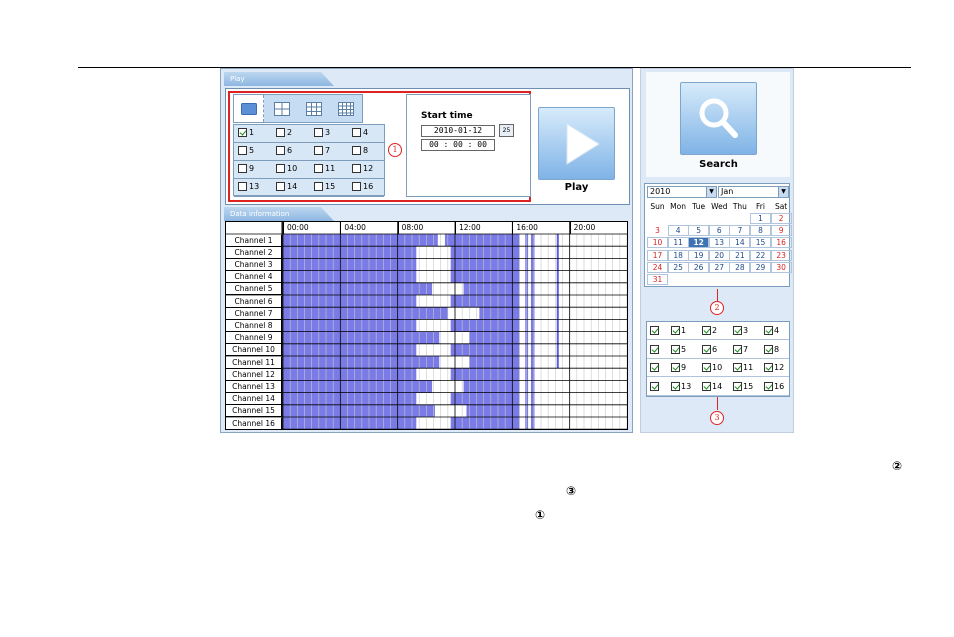 This screenshot has width=954, height=637. I want to click on search-channel-checkbox: 13, so click(681, 386).